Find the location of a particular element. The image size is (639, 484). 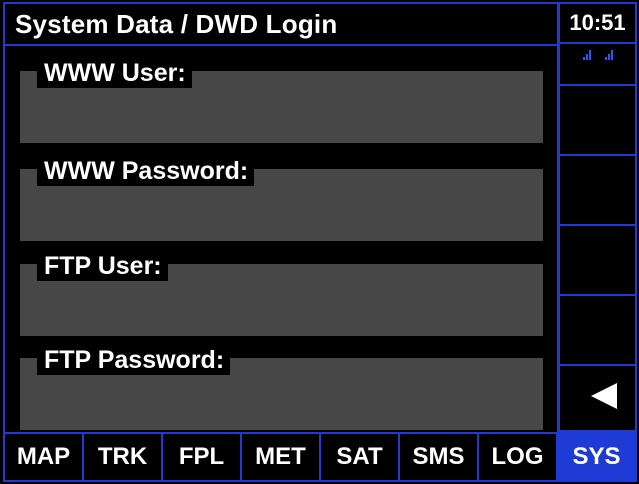

clock: 10:51 is located at coordinates (597, 24).